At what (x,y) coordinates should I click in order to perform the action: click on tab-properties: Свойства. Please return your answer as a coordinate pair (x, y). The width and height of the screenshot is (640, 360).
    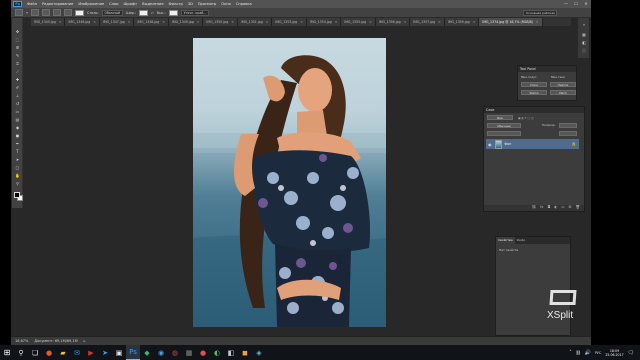
    Looking at the image, I should click on (505, 240).